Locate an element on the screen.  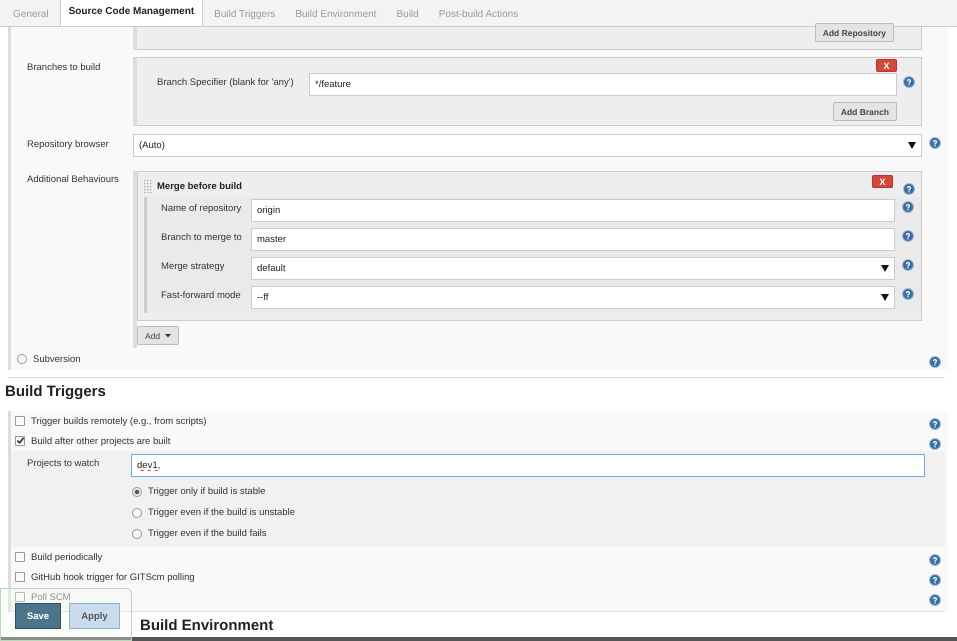
field-label: Branch to merge to is located at coordinates (201, 238).